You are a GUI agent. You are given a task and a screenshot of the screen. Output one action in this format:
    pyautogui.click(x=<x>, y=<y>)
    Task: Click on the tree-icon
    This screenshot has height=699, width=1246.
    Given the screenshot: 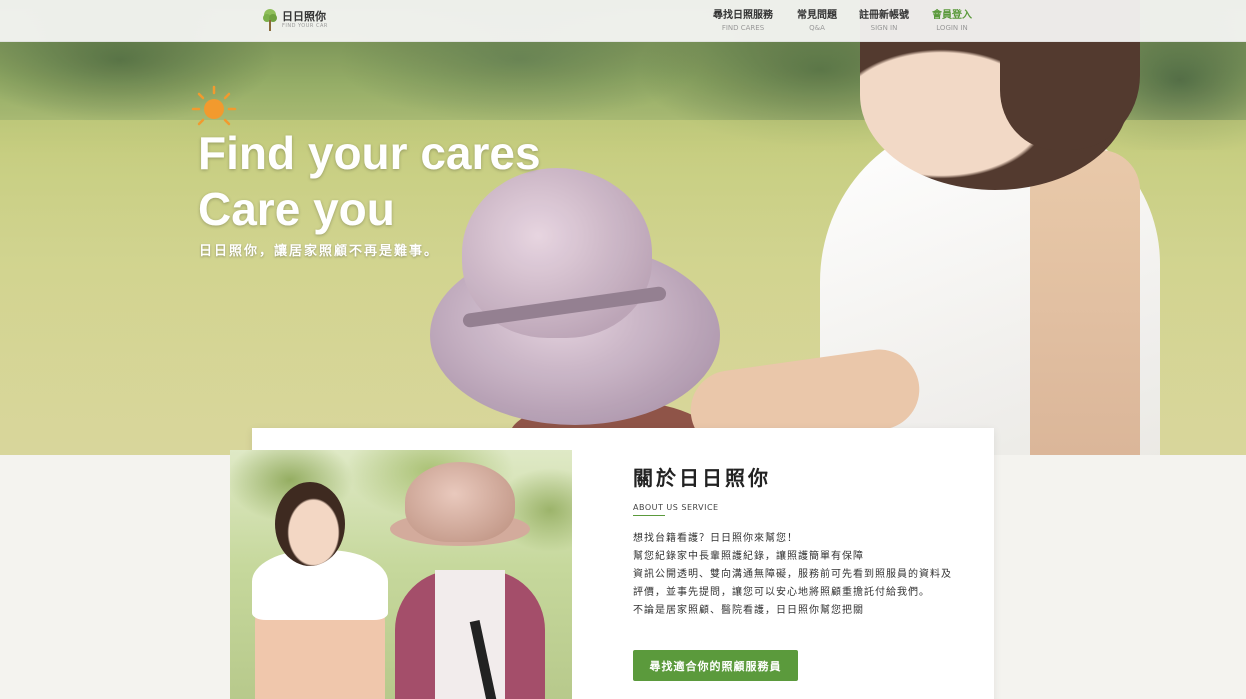 What is the action you would take?
    pyautogui.click(x=270, y=20)
    